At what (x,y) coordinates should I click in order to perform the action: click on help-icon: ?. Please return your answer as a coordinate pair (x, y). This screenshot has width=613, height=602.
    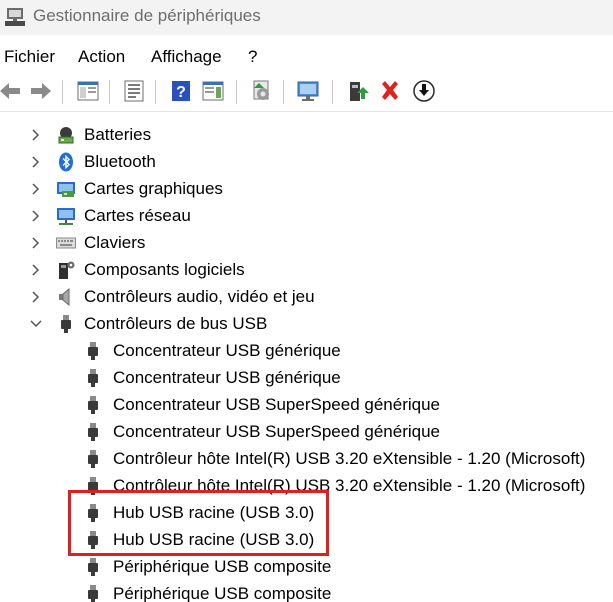
    Looking at the image, I should click on (181, 91).